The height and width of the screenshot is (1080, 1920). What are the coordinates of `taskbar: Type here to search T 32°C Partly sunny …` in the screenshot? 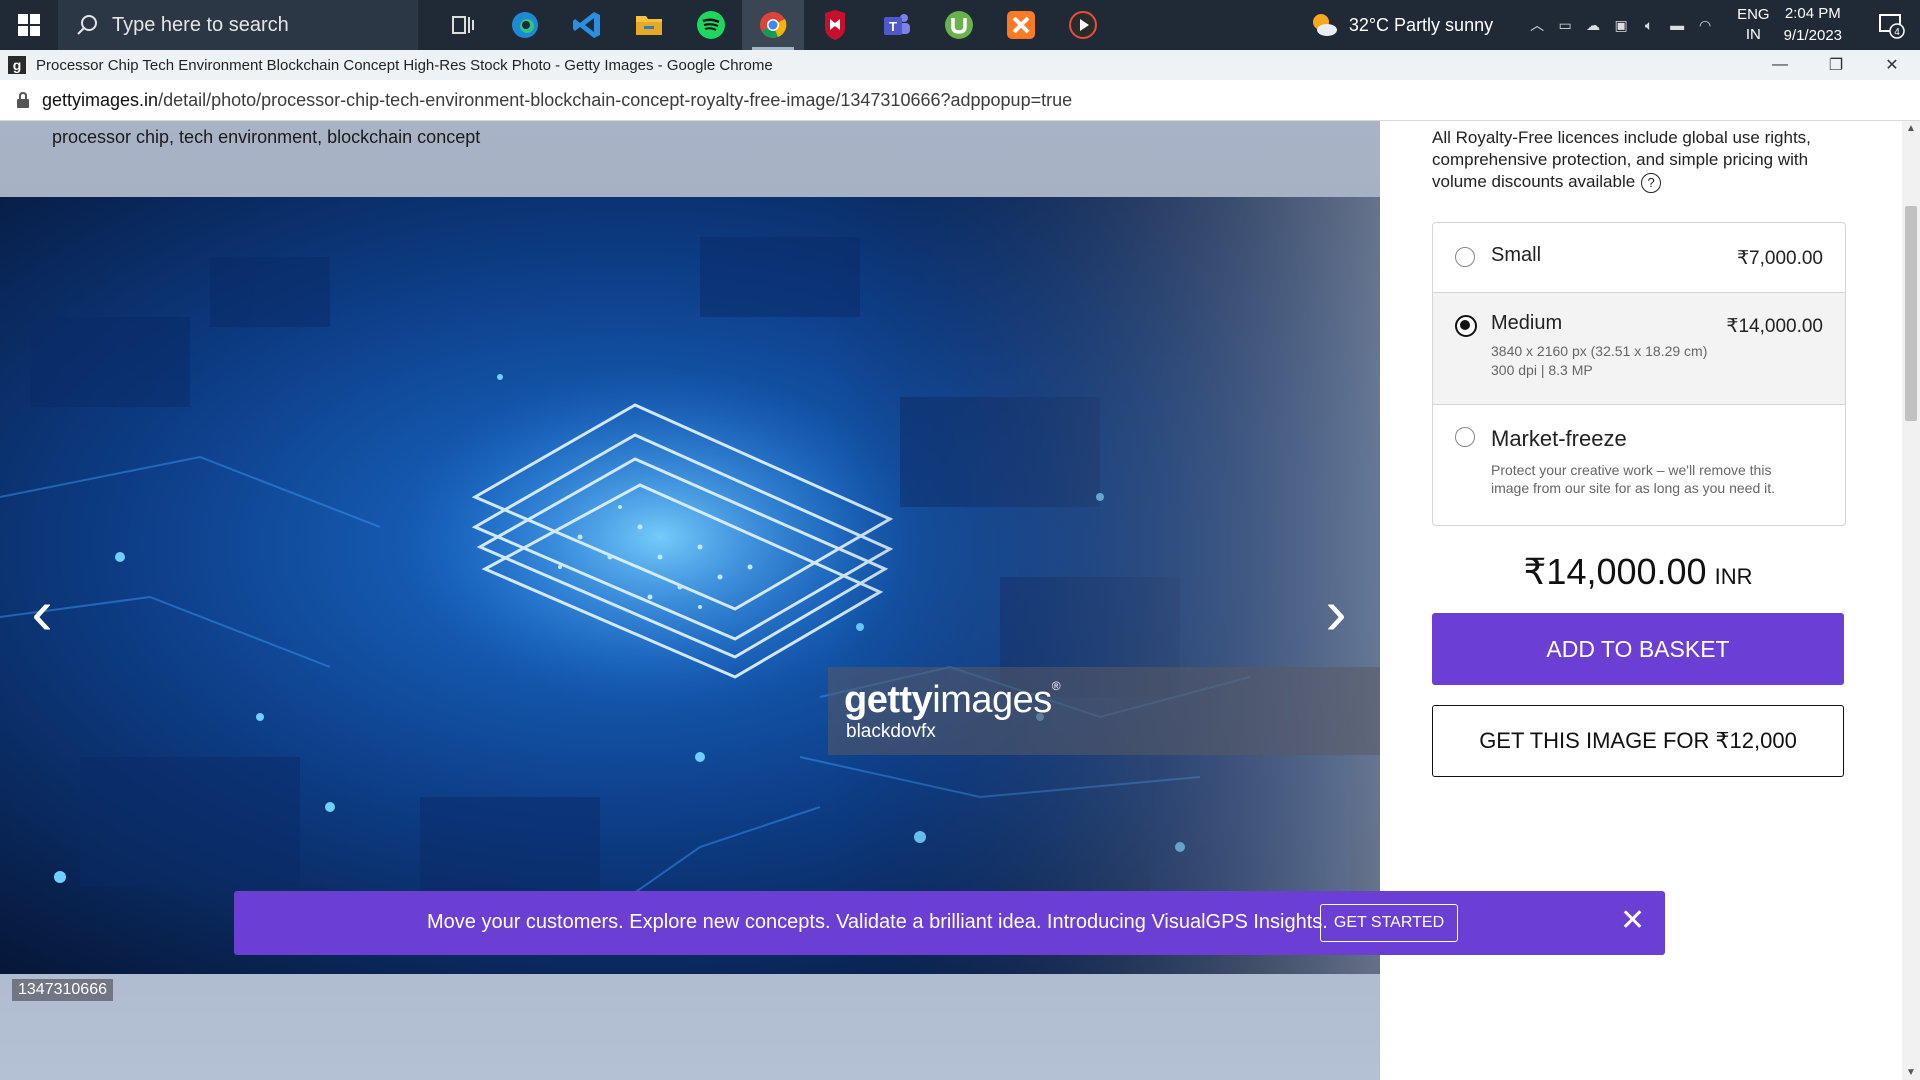 It's located at (960, 25).